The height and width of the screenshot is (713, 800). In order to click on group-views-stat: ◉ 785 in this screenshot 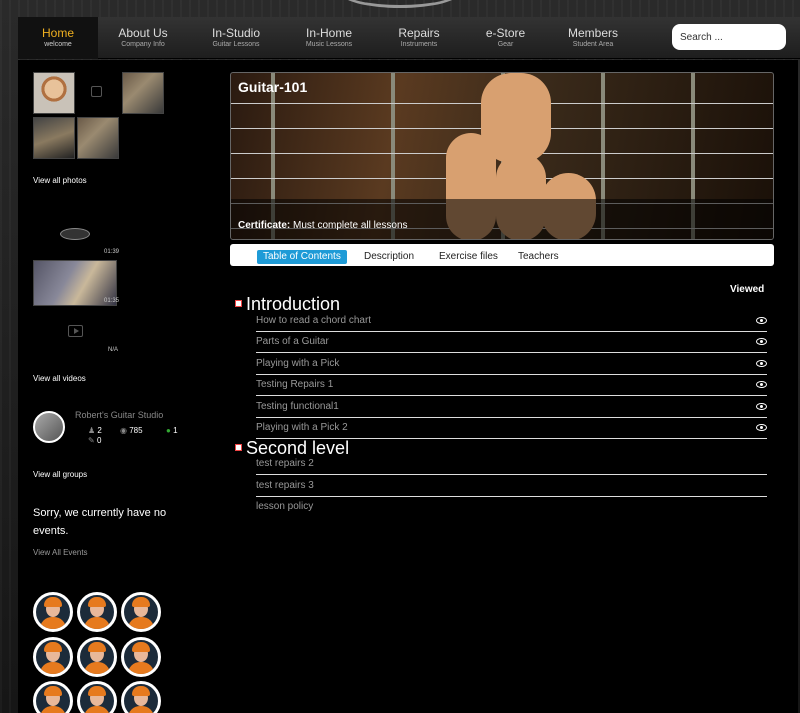, I will do `click(131, 430)`.